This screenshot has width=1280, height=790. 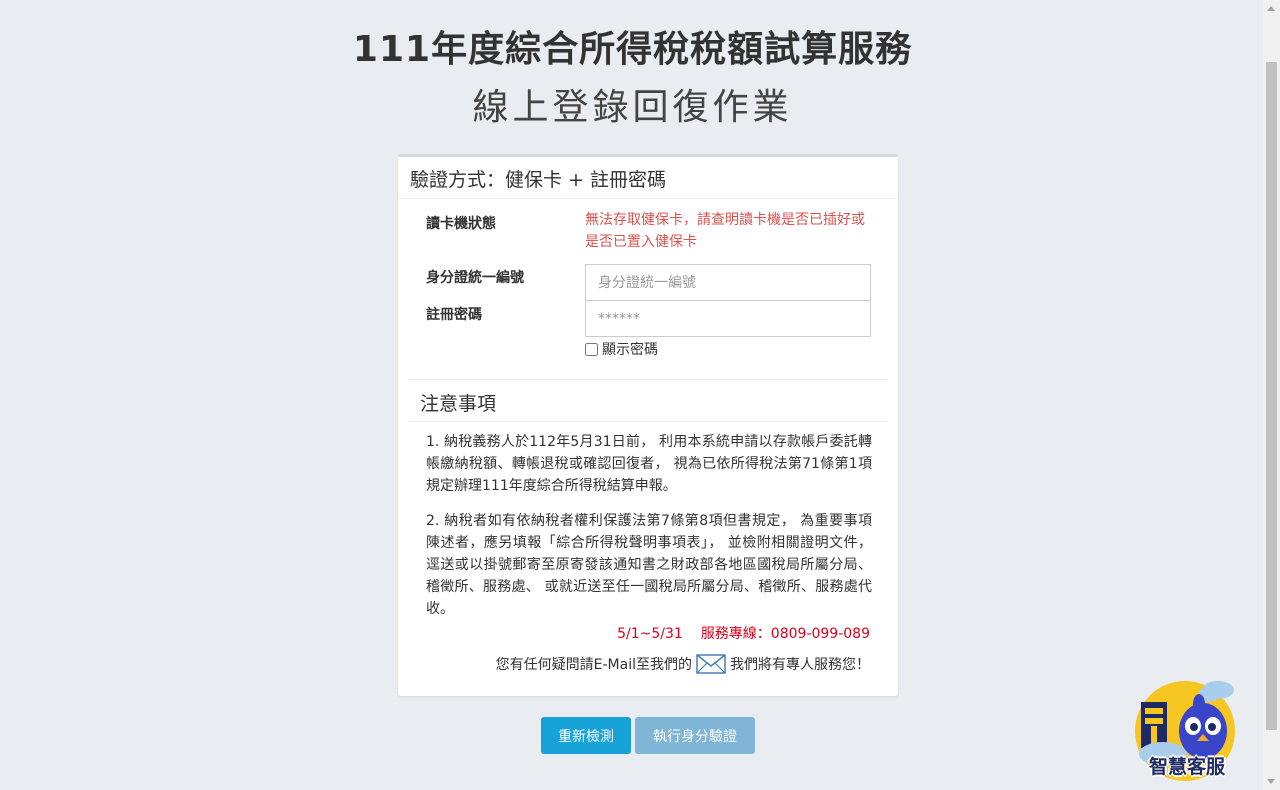 What do you see at coordinates (728, 318) in the screenshot?
I see `password-input` at bounding box center [728, 318].